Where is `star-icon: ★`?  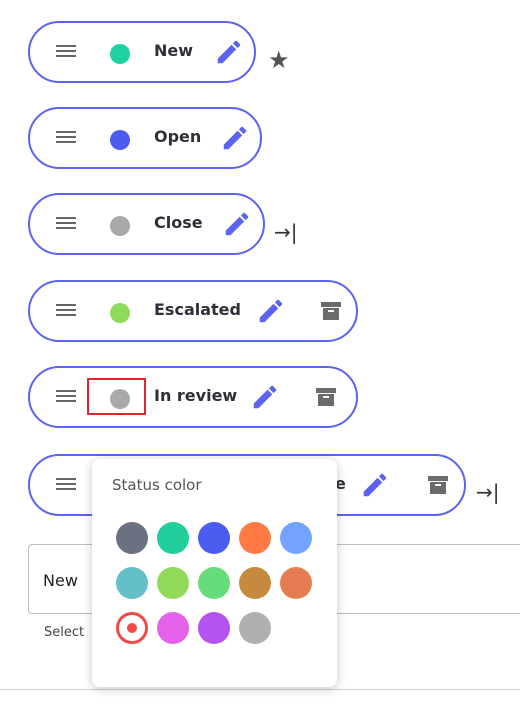 star-icon: ★ is located at coordinates (279, 60).